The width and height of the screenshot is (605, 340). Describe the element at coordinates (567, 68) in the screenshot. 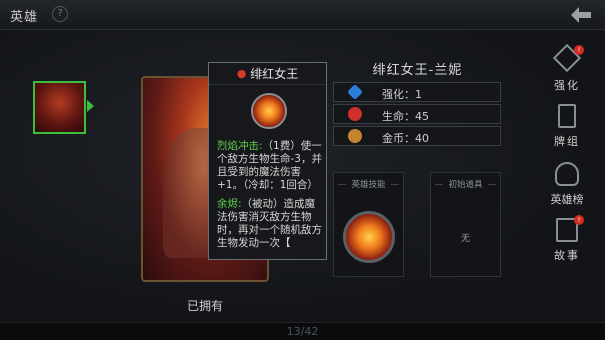

I see `side-menu-enhance: ! 强化` at that location.